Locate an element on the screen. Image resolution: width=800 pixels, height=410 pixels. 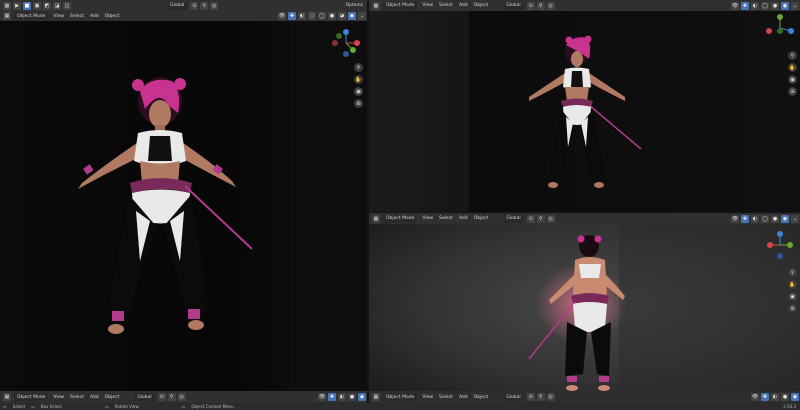
select-mode-intersect-button: ◫ is located at coordinates (67, 5).